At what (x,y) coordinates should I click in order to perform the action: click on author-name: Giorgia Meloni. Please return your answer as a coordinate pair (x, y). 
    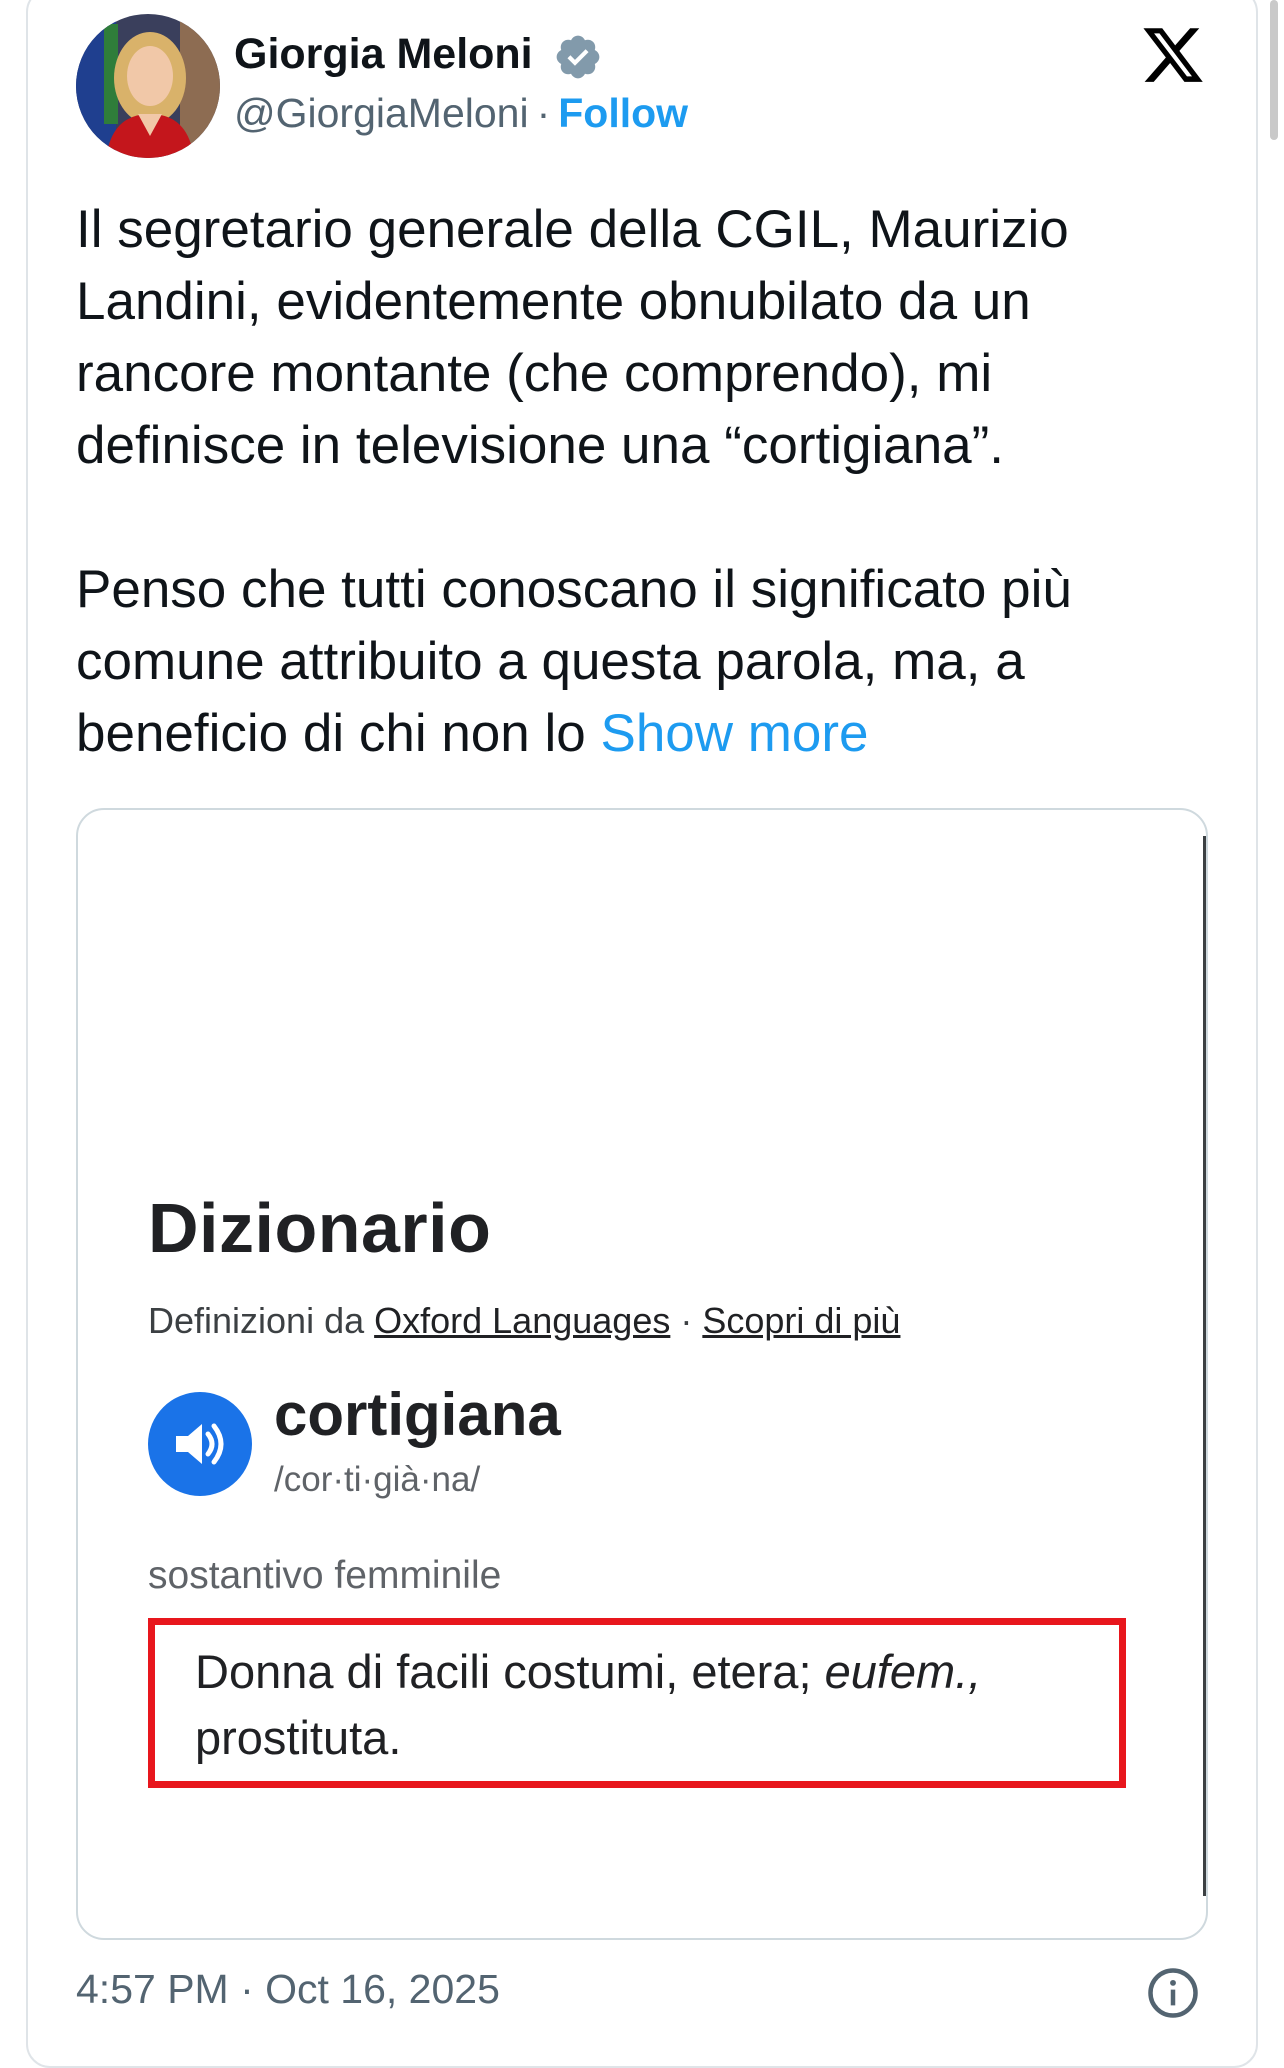
    Looking at the image, I should click on (383, 54).